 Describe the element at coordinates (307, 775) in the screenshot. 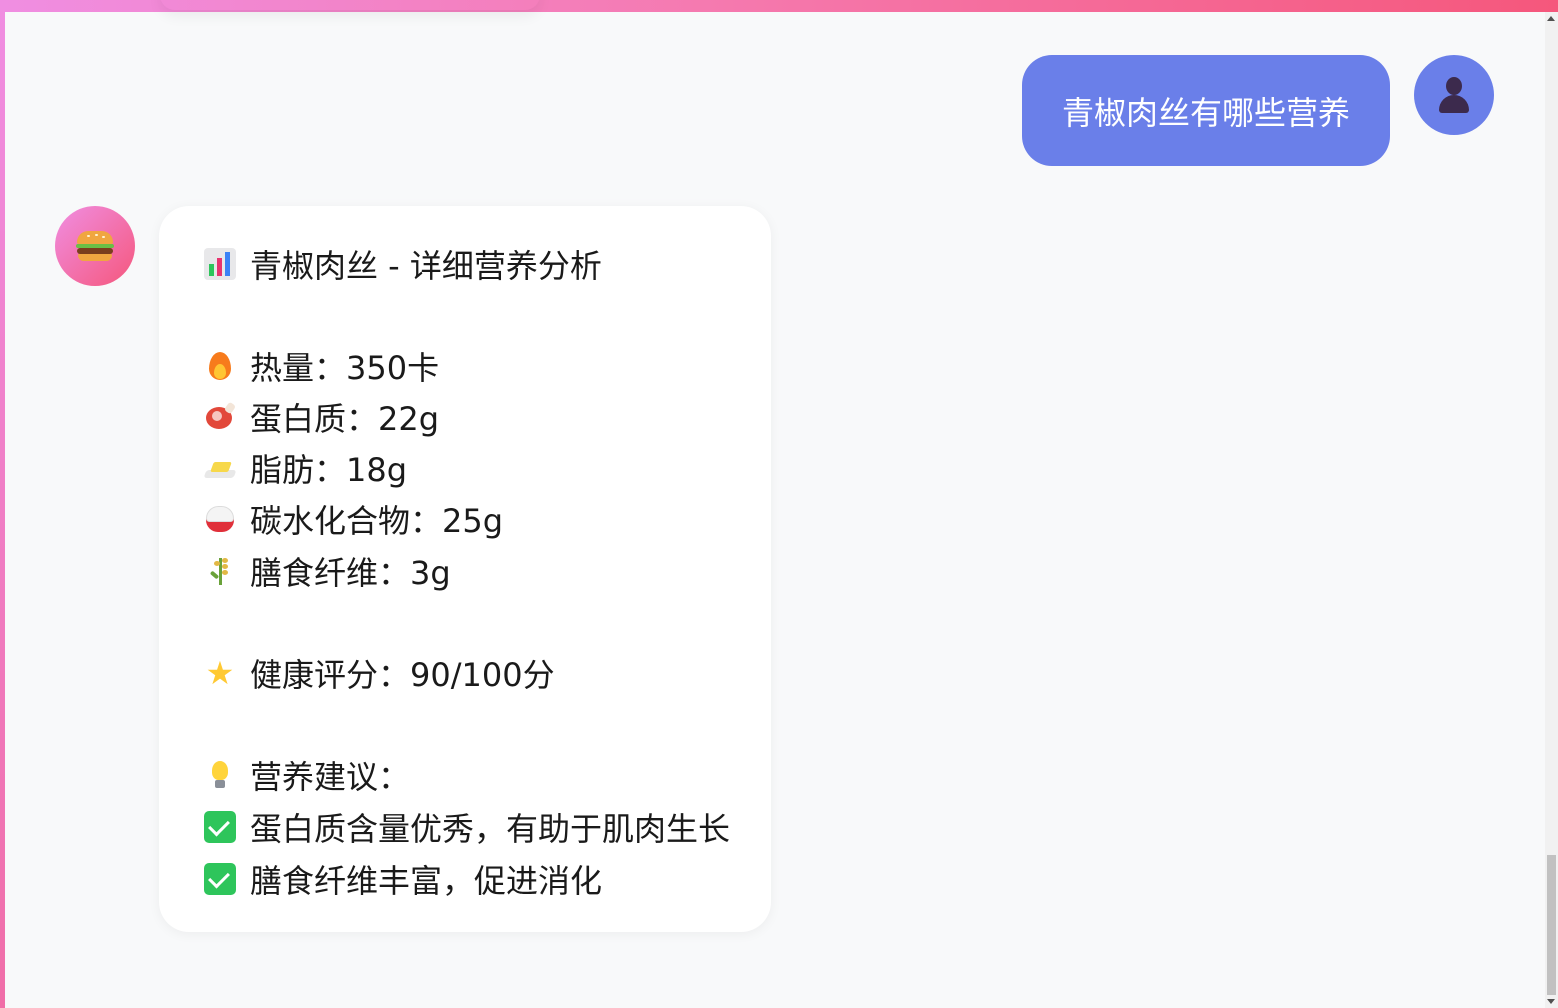

I see `advice-title: 营养建议：` at that location.